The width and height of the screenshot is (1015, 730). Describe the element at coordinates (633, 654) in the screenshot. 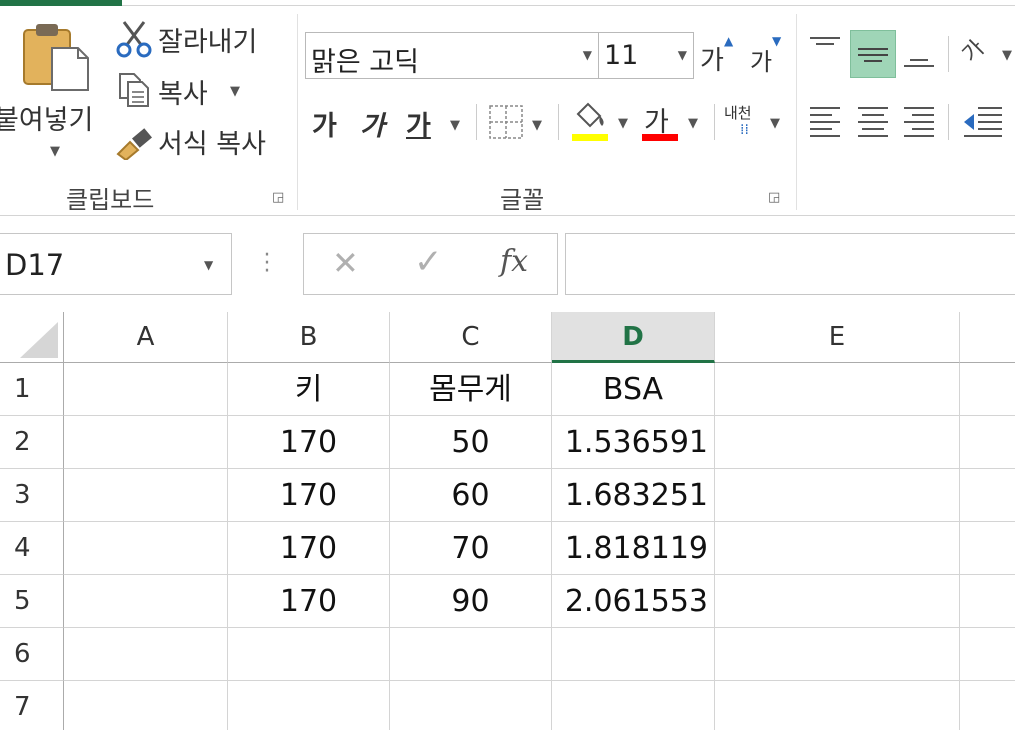

I see `cell-d6` at that location.